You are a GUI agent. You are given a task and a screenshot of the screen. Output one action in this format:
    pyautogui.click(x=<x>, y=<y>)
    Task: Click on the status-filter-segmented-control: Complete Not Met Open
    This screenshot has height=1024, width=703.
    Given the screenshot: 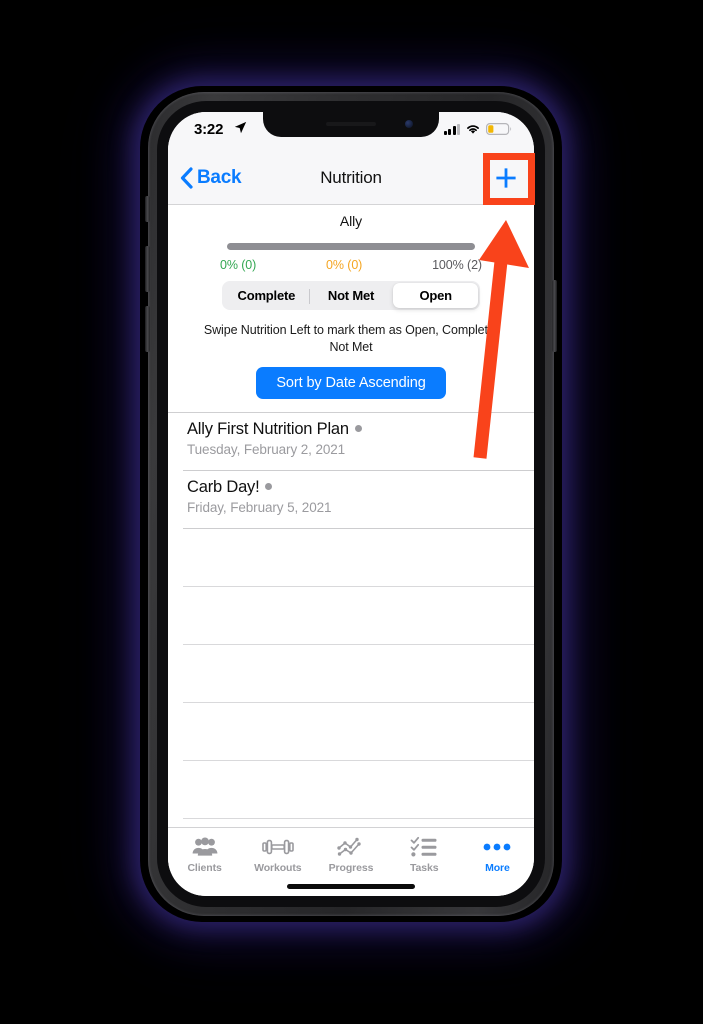 What is the action you would take?
    pyautogui.click(x=351, y=295)
    